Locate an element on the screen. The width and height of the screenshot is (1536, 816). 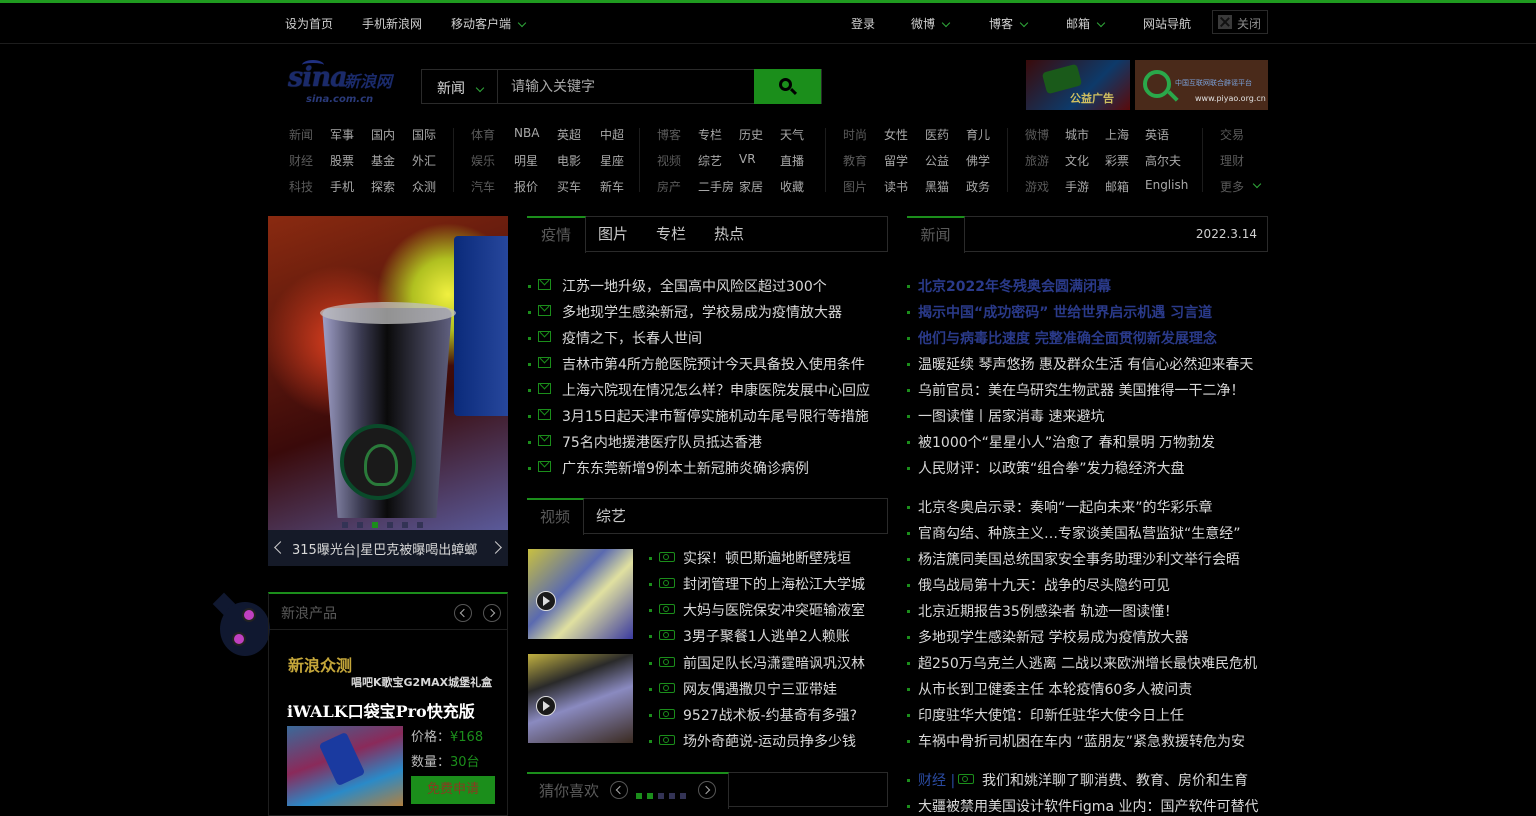
tab-hot: 热点 is located at coordinates (729, 234).